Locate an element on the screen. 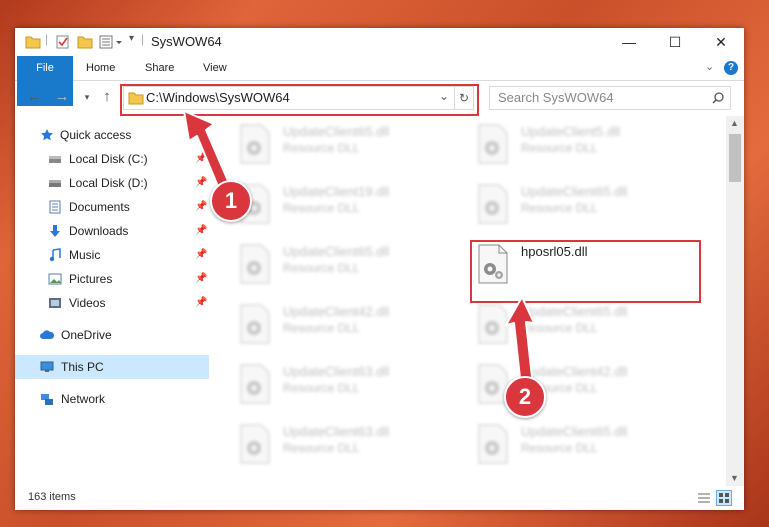 This screenshot has width=769, height=527. sidebar-item-documents: Documents 📌 is located at coordinates (112, 207).